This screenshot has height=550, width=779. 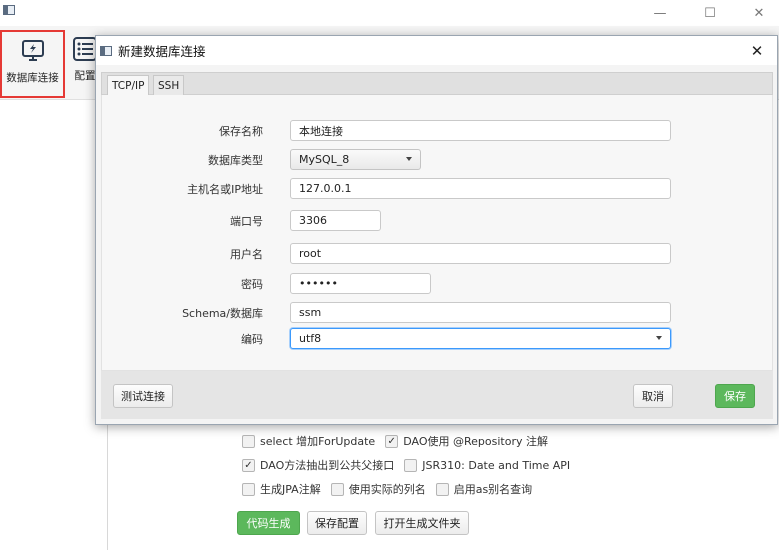 What do you see at coordinates (735, 396) in the screenshot?
I see `save-button: 保存` at bounding box center [735, 396].